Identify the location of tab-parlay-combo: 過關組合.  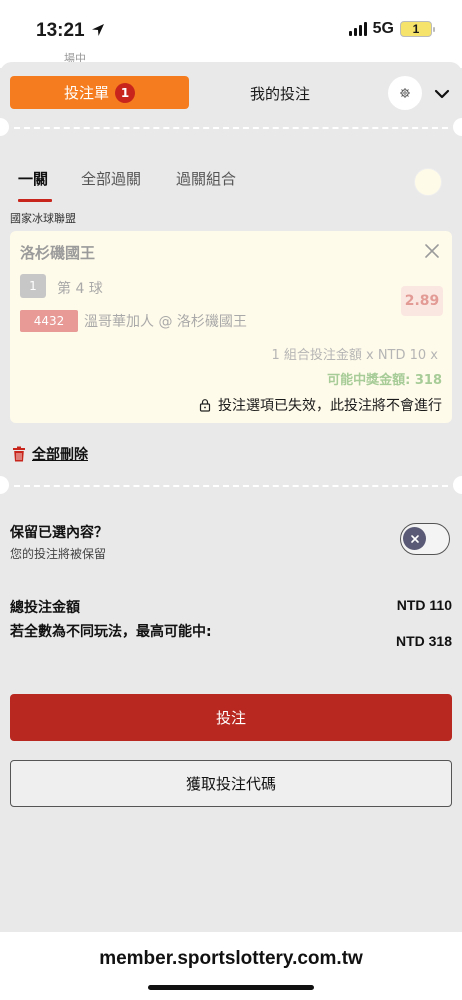
(206, 178).